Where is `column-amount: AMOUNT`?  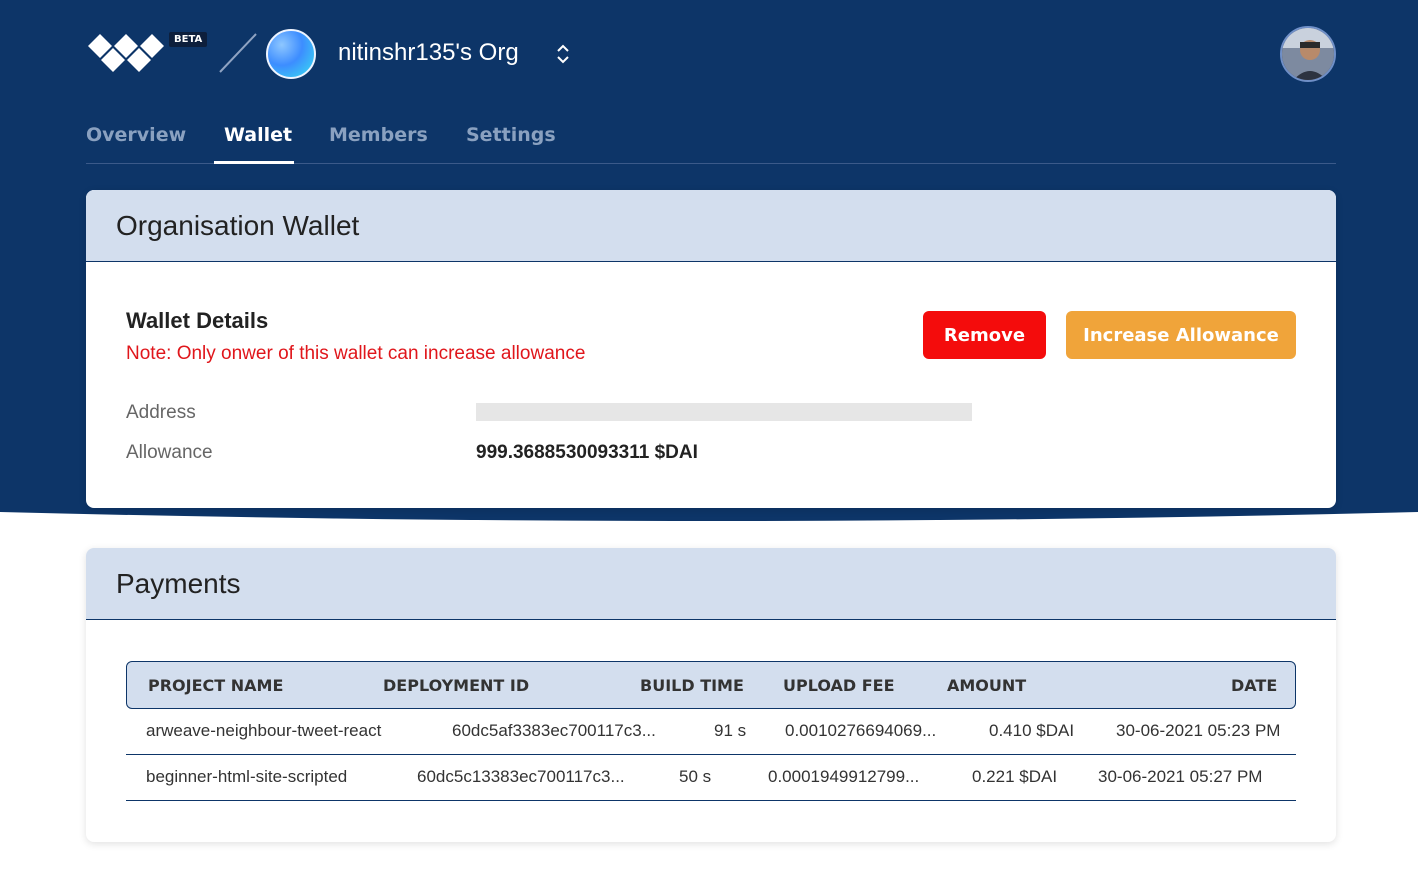 column-amount: AMOUNT is located at coordinates (987, 685).